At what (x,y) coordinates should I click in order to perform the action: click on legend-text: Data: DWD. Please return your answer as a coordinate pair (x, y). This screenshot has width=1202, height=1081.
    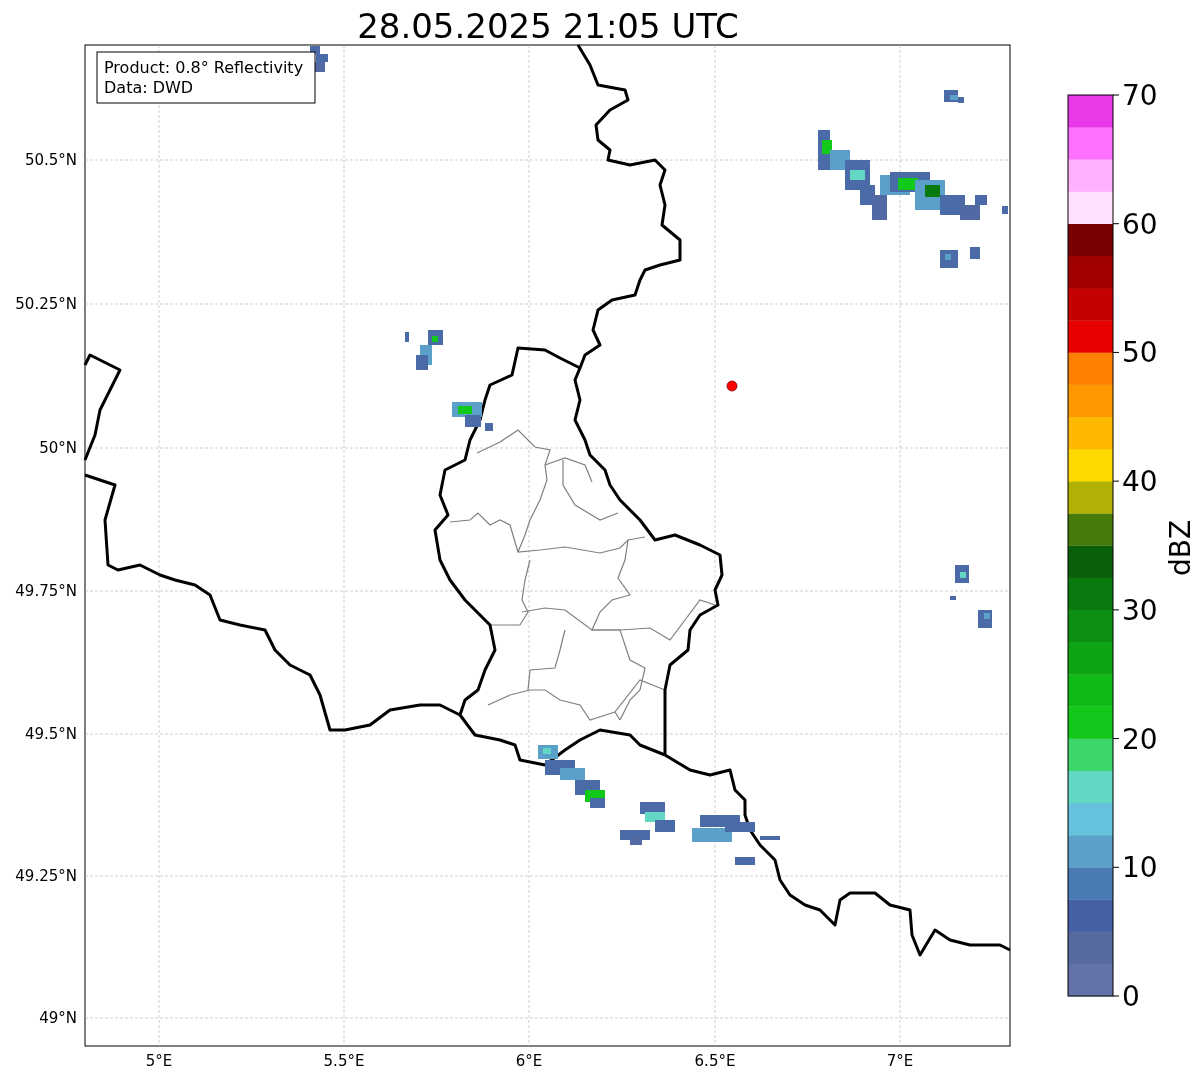
    Looking at the image, I should click on (149, 87).